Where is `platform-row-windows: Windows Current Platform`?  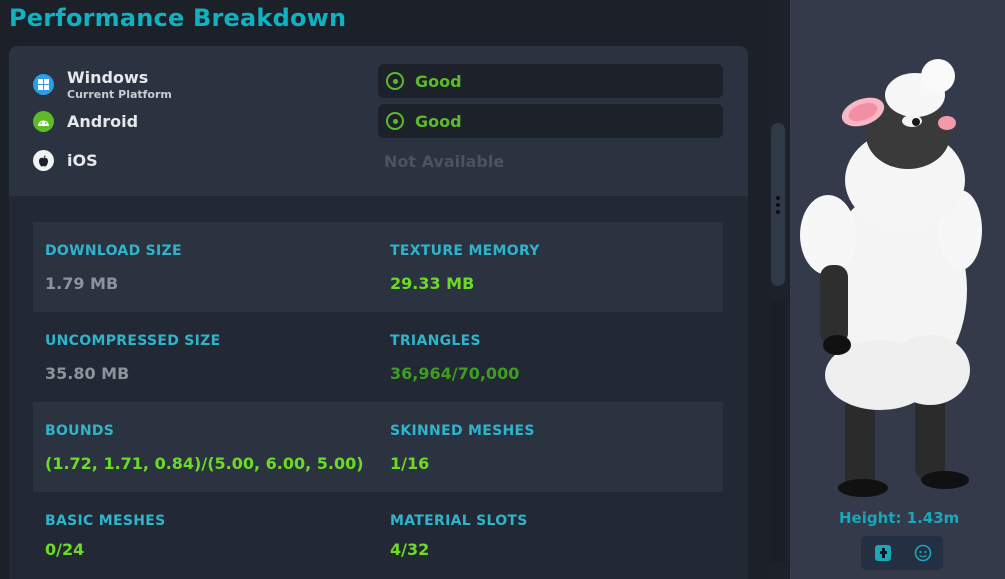 platform-row-windows: Windows Current Platform is located at coordinates (102, 84).